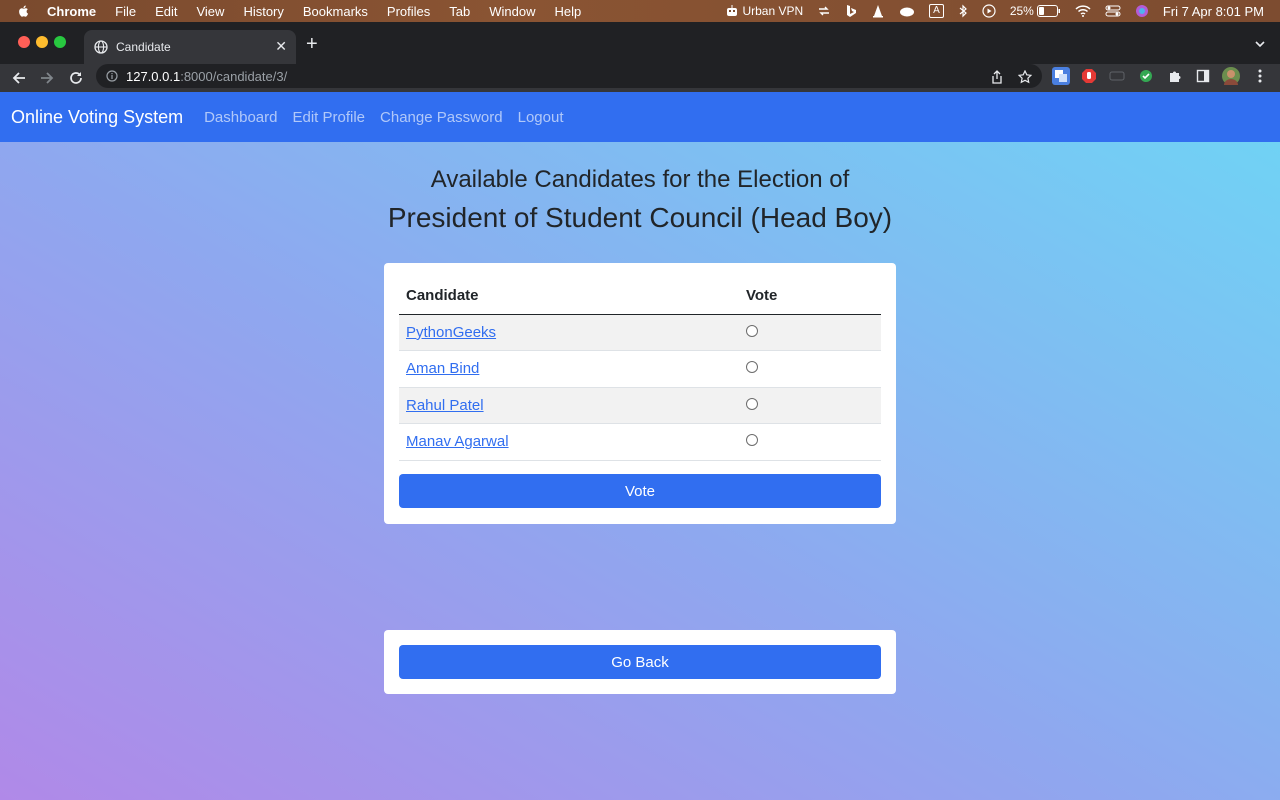 The image size is (1280, 800). What do you see at coordinates (851, 11) in the screenshot?
I see `bing-icon` at bounding box center [851, 11].